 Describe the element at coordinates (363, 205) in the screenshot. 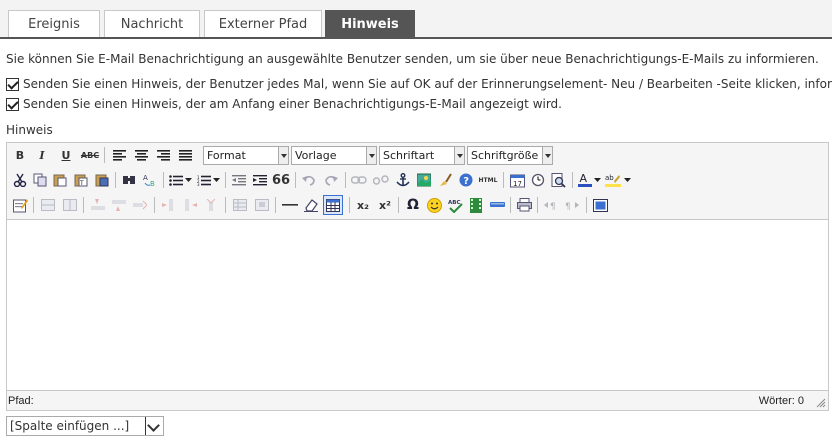

I see `subscript-button: x₂` at that location.